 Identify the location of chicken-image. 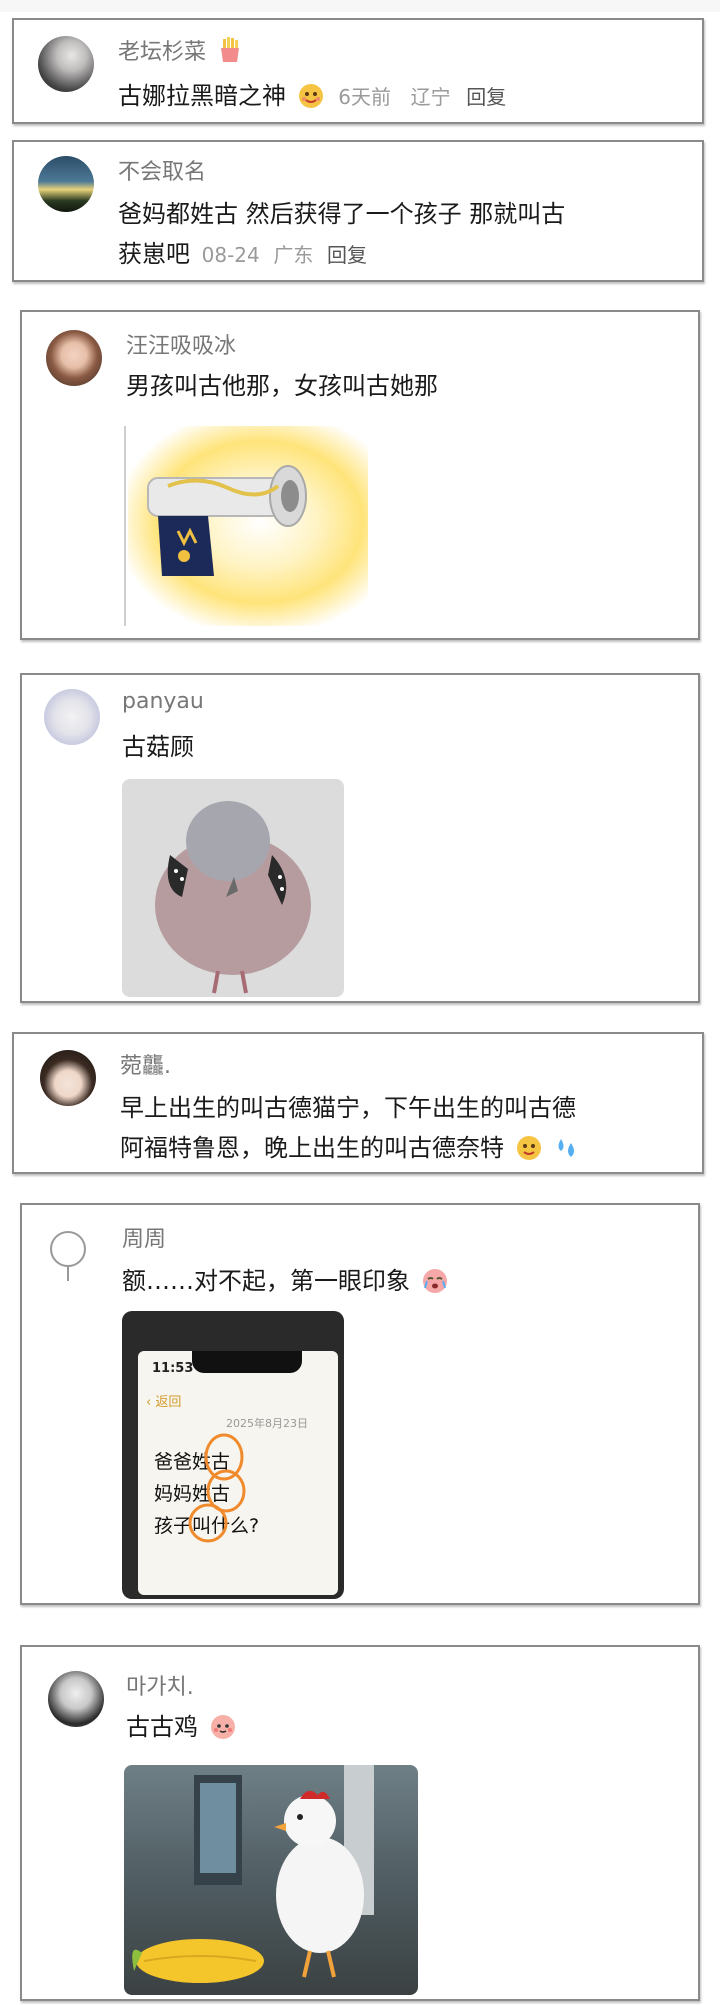
(271, 1880).